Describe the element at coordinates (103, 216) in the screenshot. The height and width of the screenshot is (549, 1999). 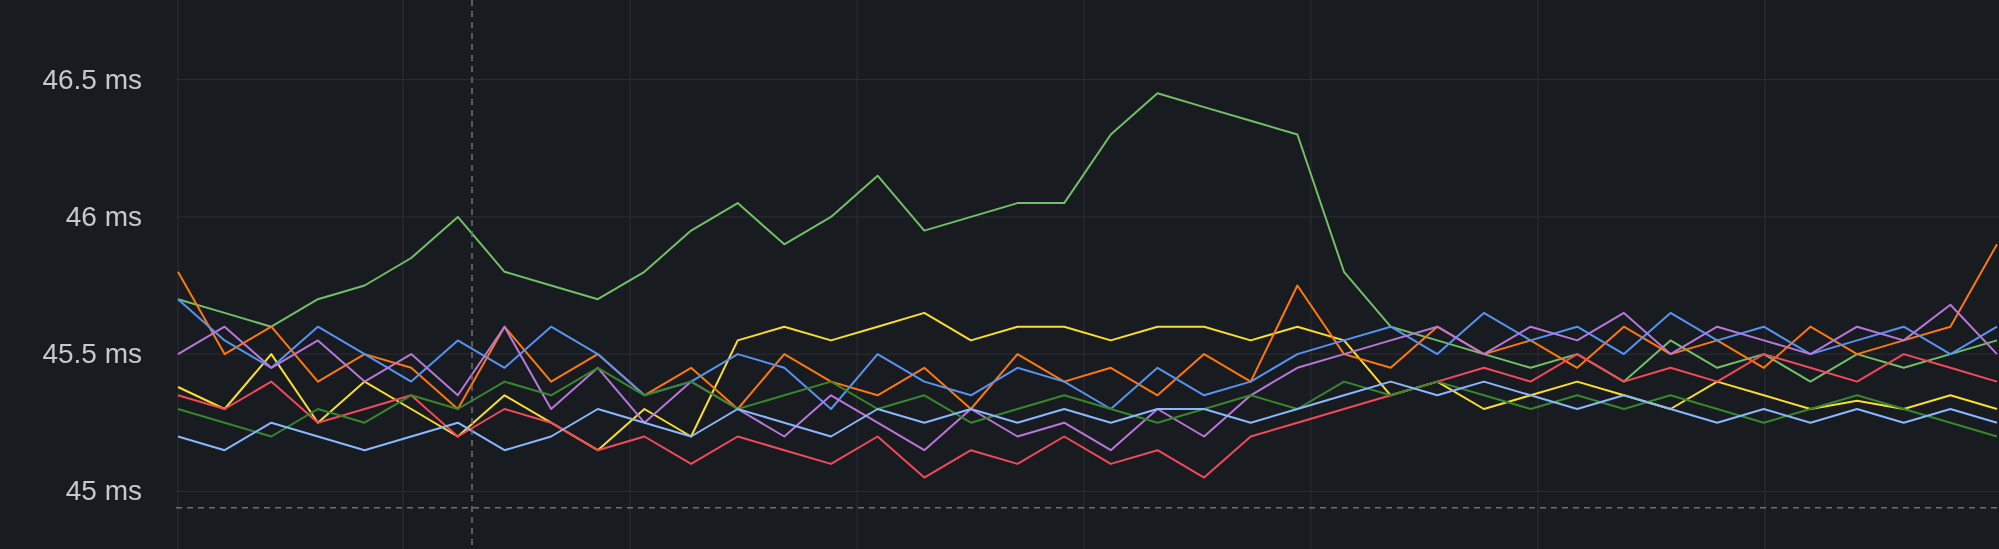
I see `y-axis-label: 46 ms` at that location.